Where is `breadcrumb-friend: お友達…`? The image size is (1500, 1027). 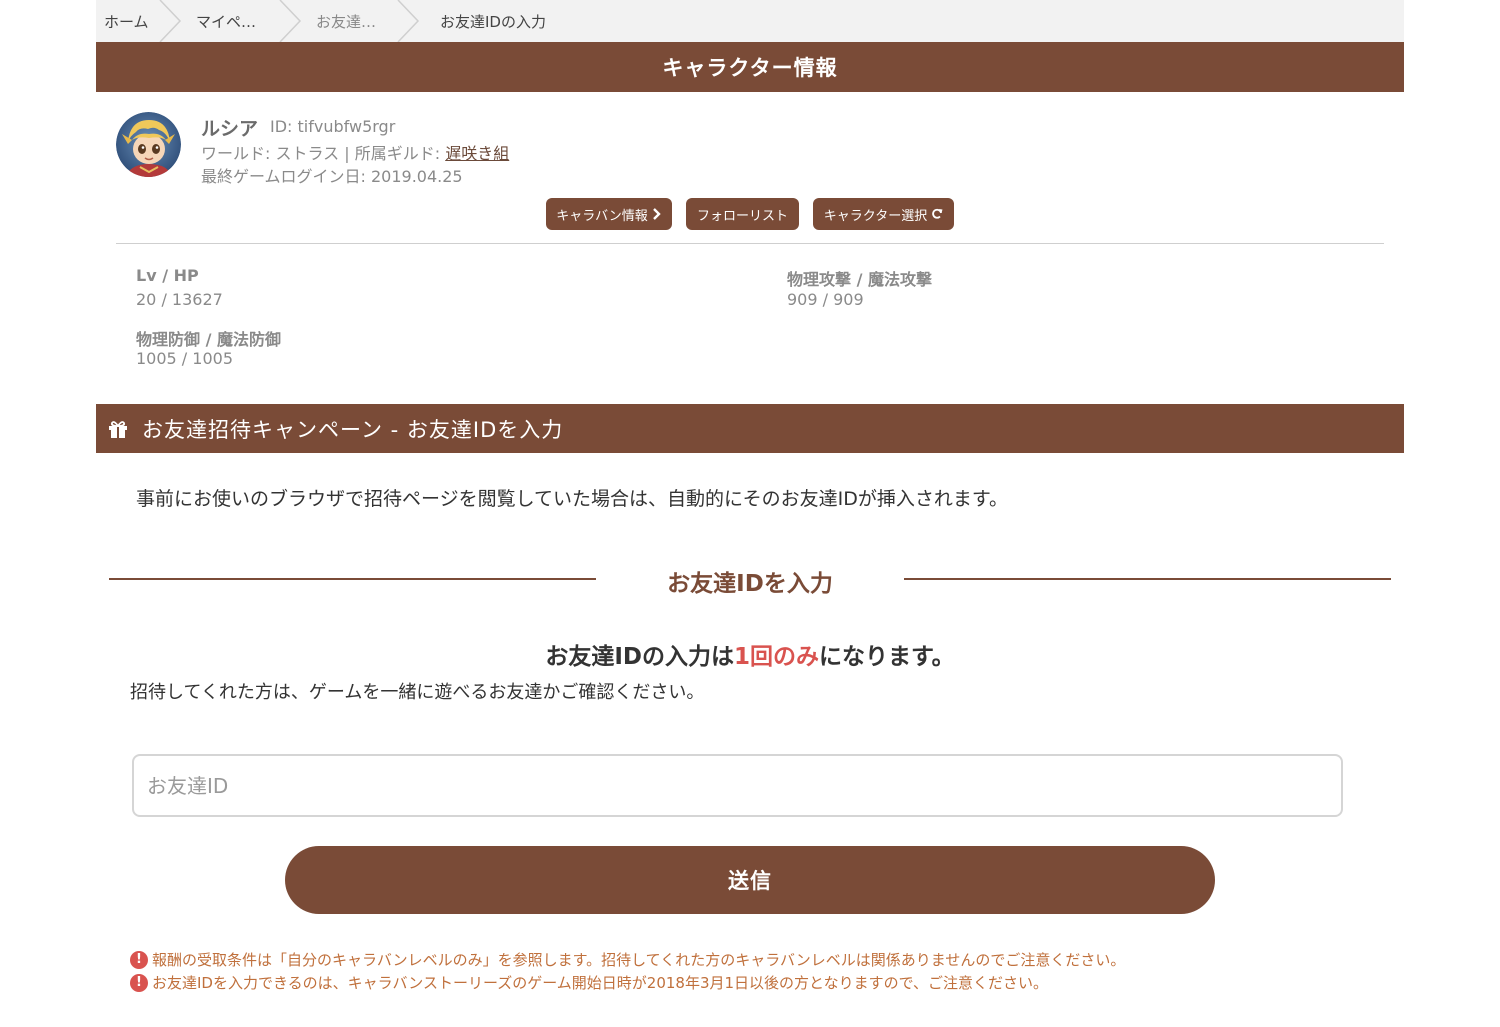 breadcrumb-friend: お友達… is located at coordinates (359, 21).